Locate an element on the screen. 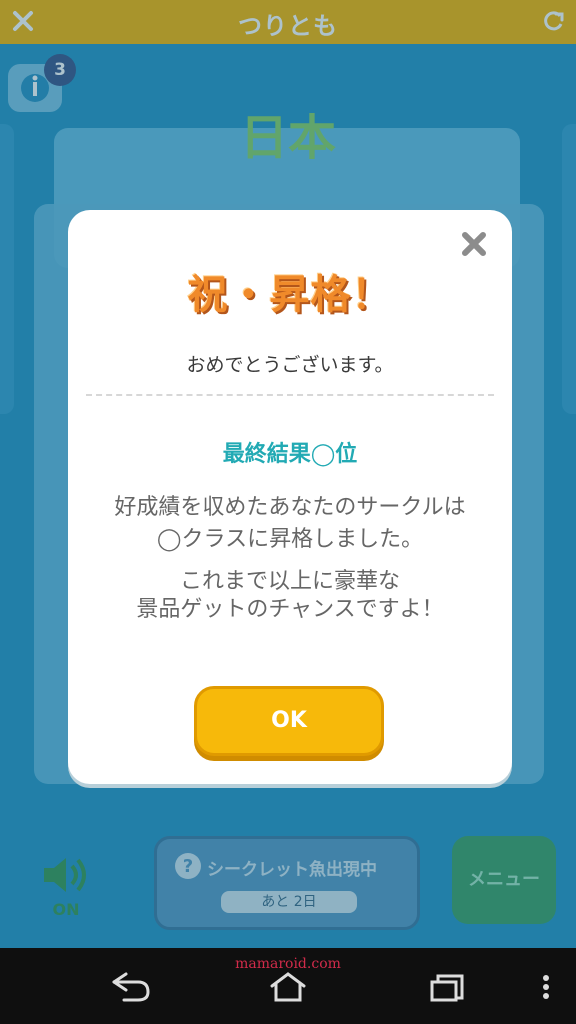 This screenshot has height=1024, width=576. system-nav-bar: mamaroid.com is located at coordinates (288, 986).